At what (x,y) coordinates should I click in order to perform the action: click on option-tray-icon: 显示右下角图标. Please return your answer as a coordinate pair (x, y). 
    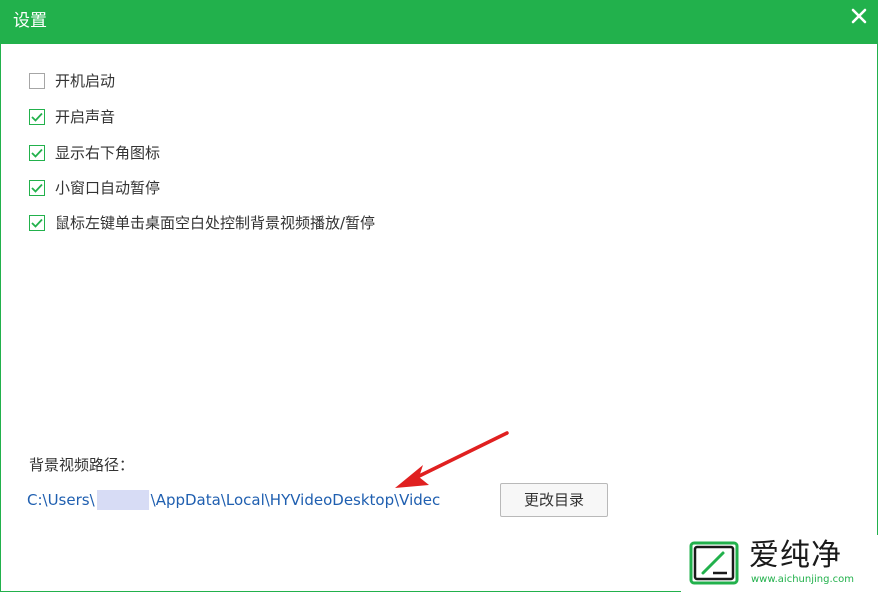
    Looking at the image, I should click on (94, 153).